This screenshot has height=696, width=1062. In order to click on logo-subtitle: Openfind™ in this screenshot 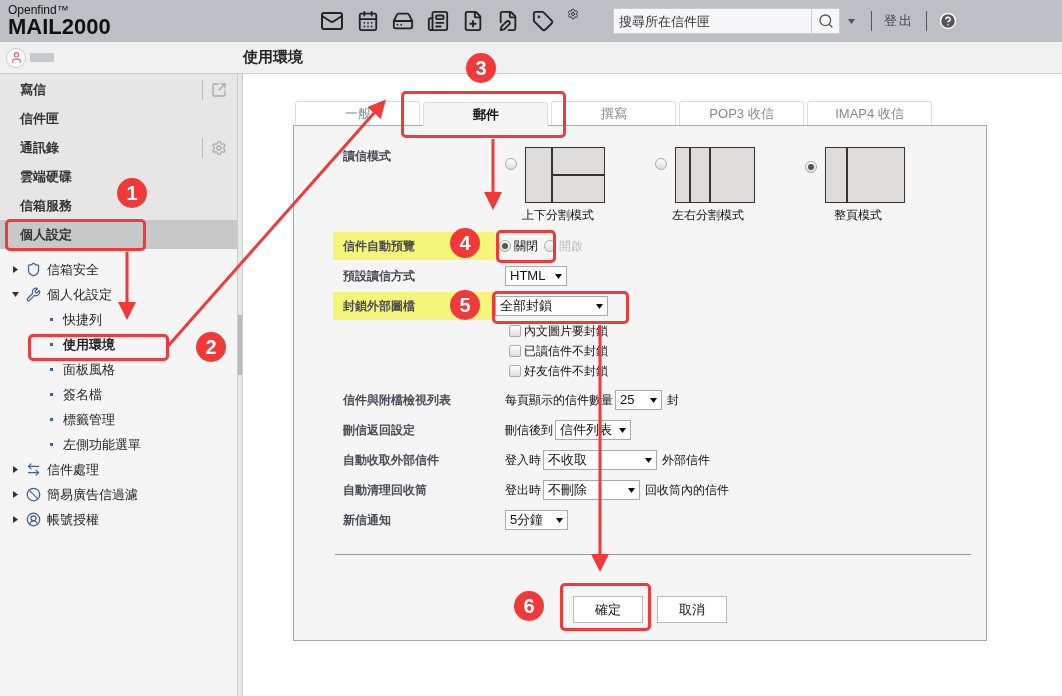, I will do `click(39, 10)`.